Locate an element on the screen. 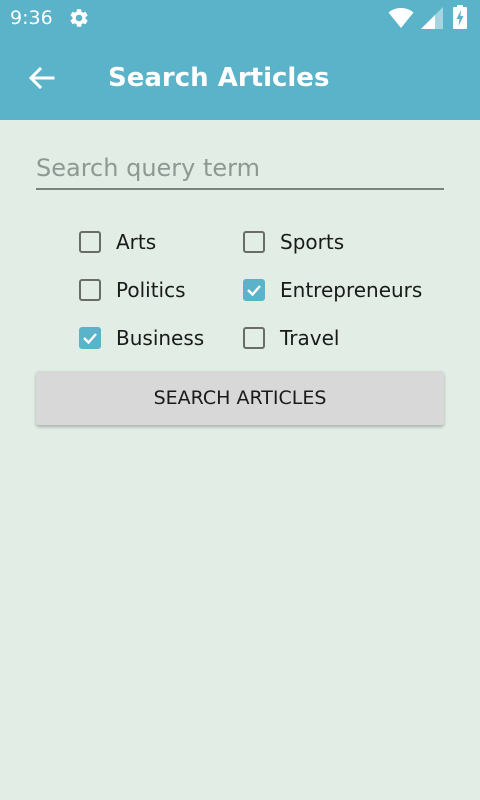 The width and height of the screenshot is (480, 800). search-articles-button-label: SEARCH ARTICLES is located at coordinates (240, 398).